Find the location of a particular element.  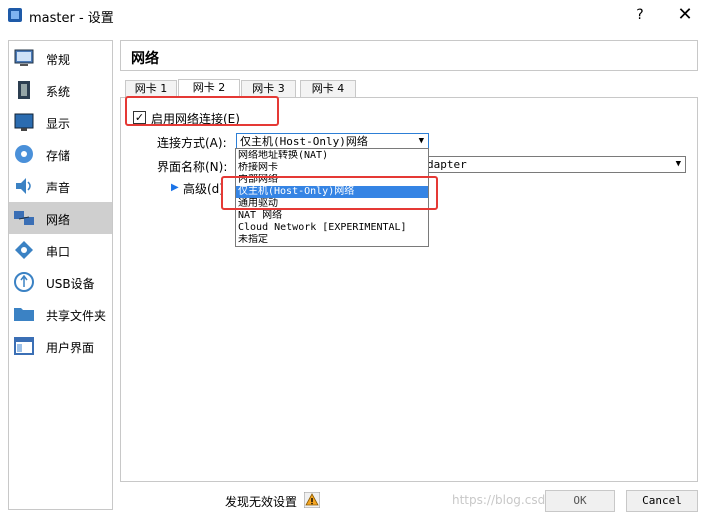

sidebar-item-user-interface: 用户界面 is located at coordinates (60, 346).